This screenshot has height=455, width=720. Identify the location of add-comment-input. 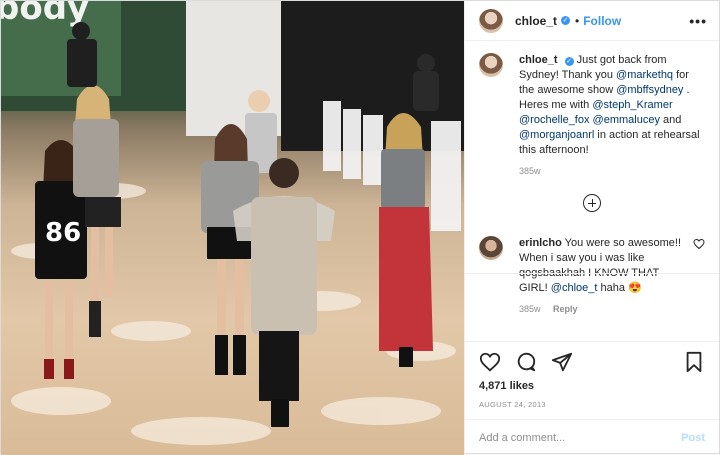
(580, 437).